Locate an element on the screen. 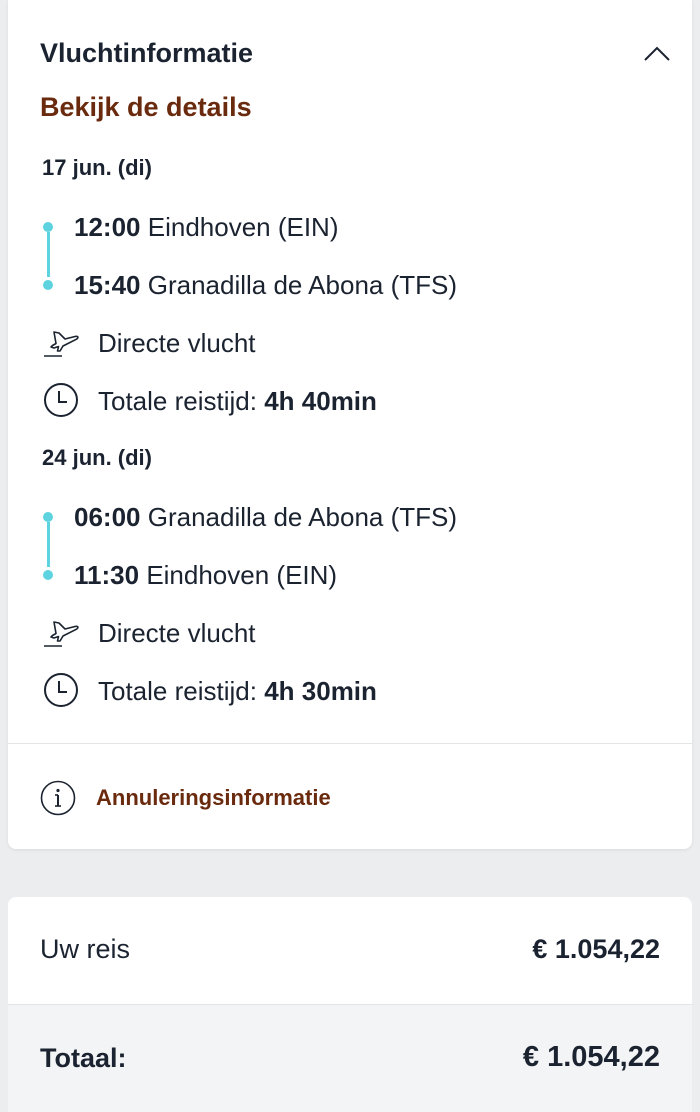  trip-price-row: Uw reis € 1.054,22 is located at coordinates (350, 950).